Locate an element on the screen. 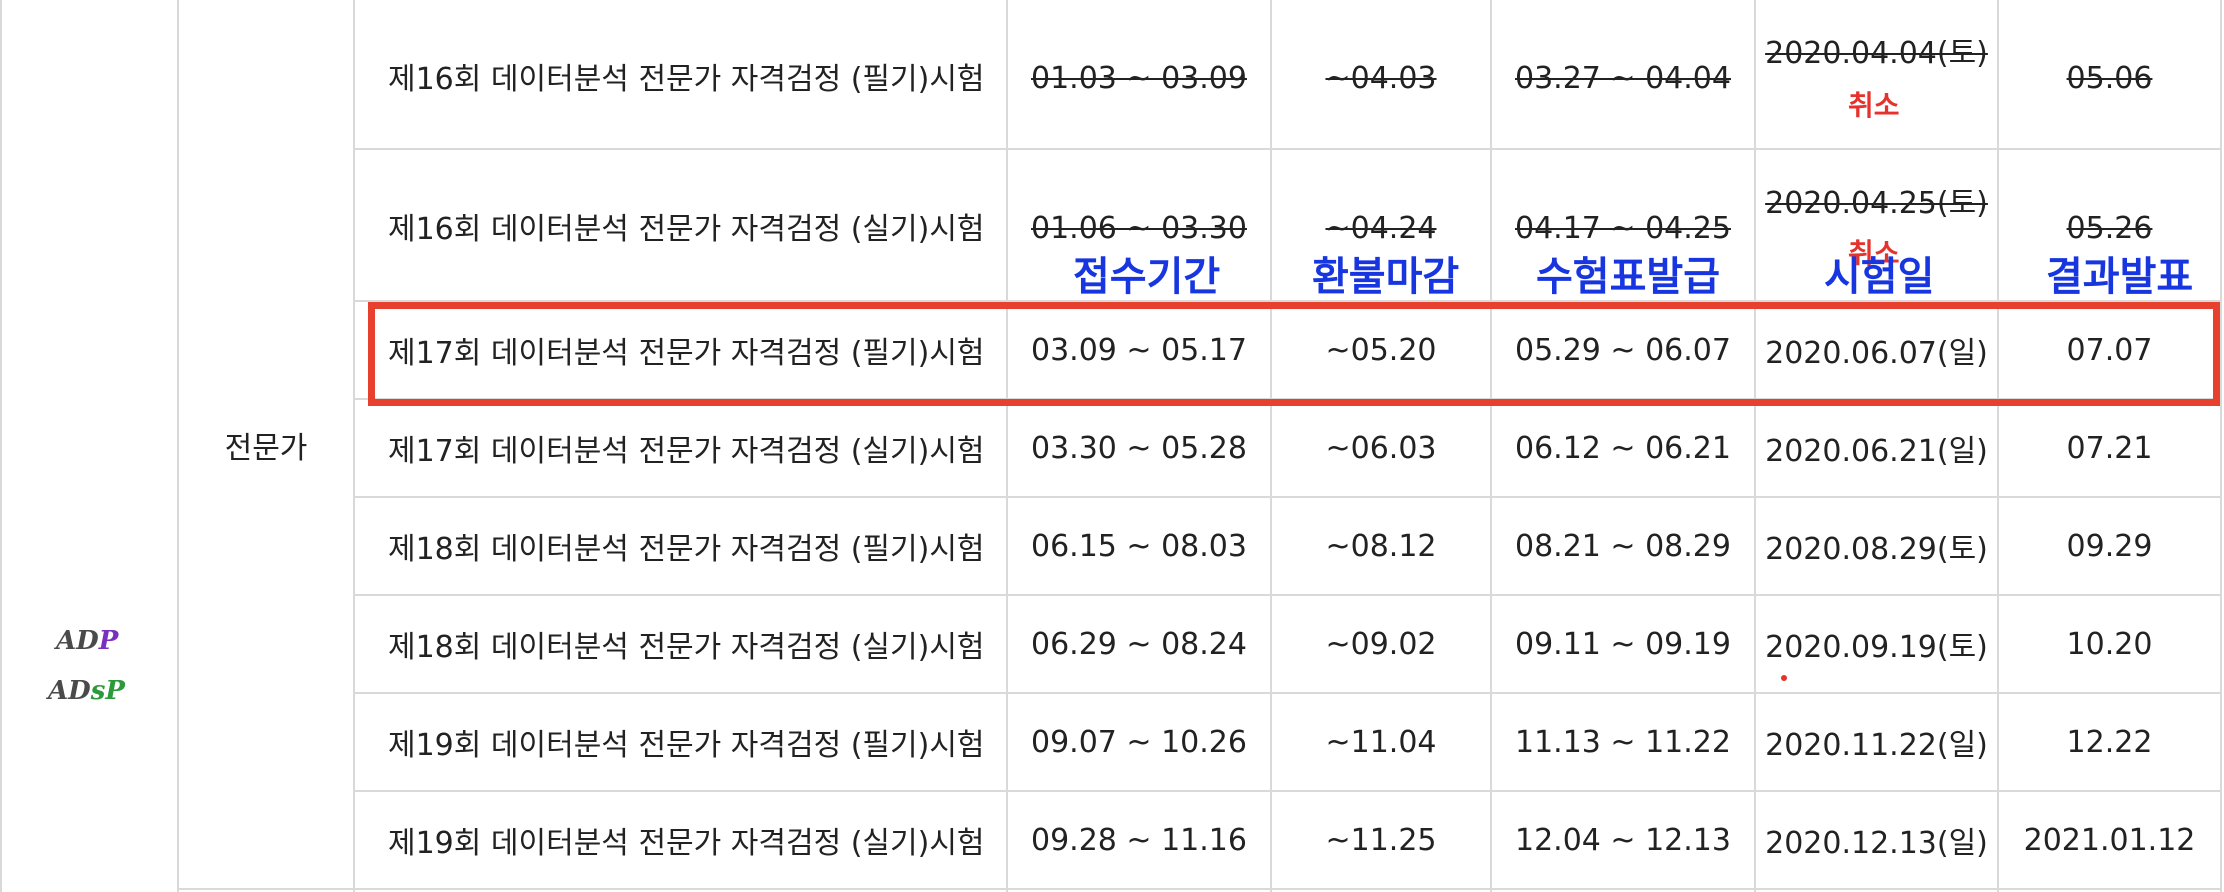 This screenshot has width=2224, height=892. exam-date-cell: 2020.08.29(토) is located at coordinates (1876, 549).